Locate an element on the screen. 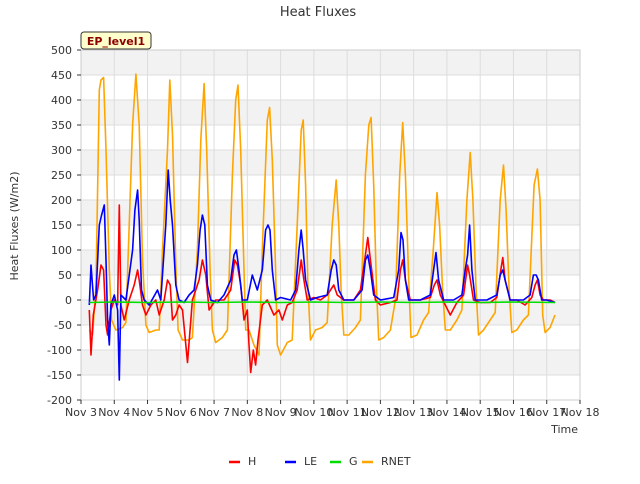 This screenshot has width=640, height=484. y-tick-label: -50 is located at coordinates (63, 325).